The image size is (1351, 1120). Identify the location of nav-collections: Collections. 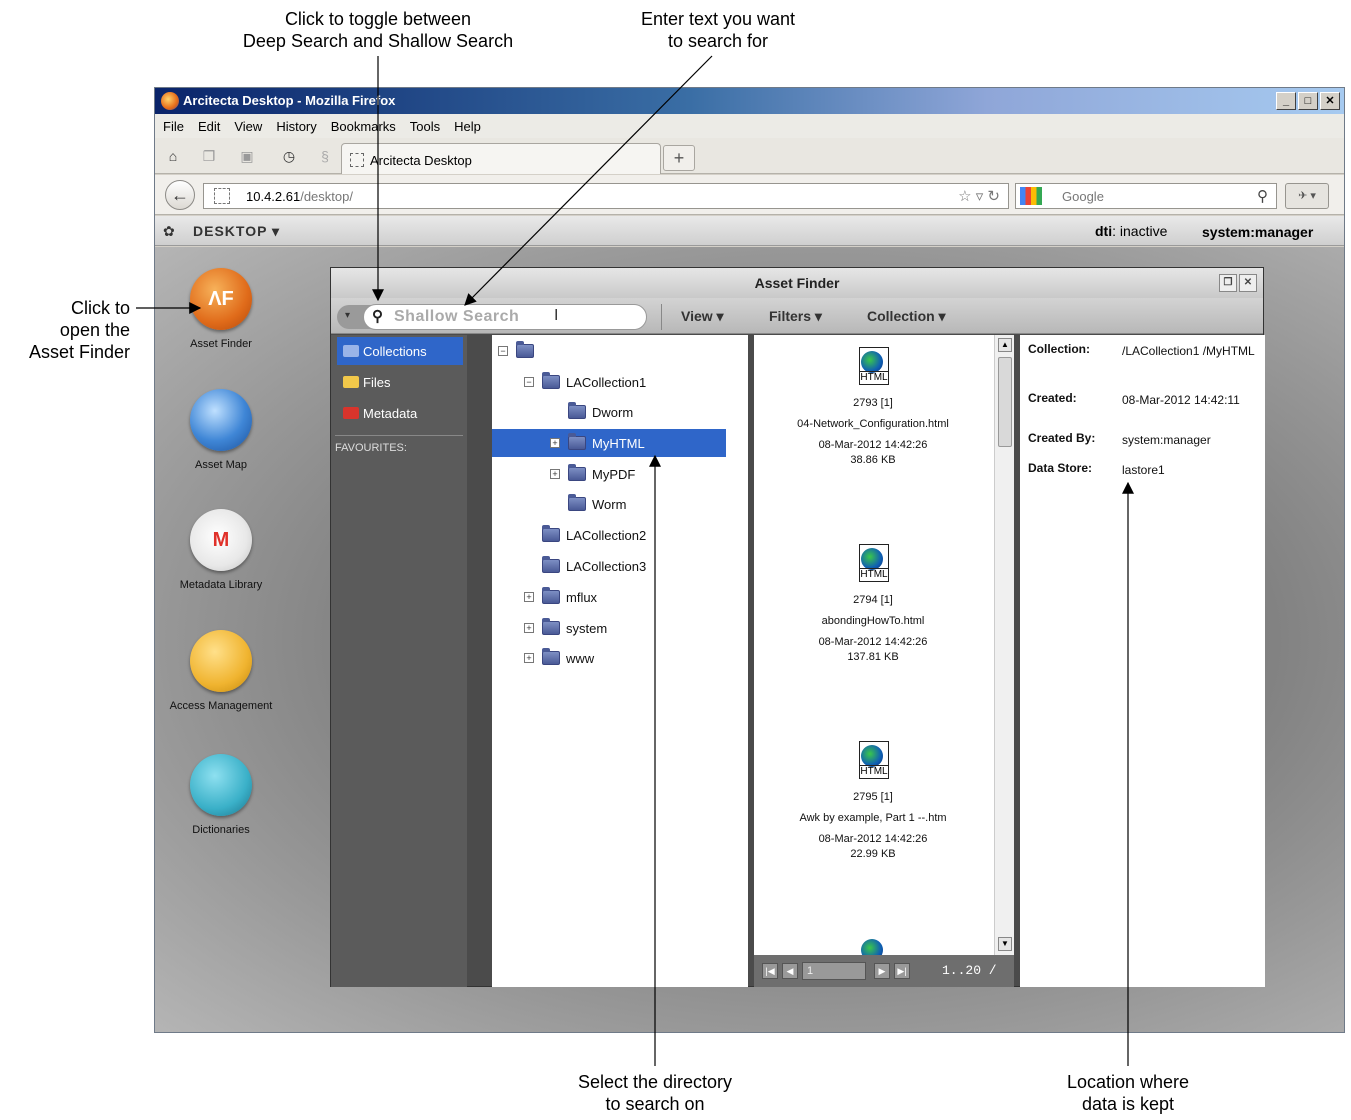
(400, 351).